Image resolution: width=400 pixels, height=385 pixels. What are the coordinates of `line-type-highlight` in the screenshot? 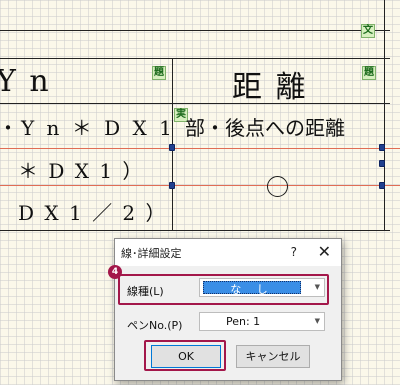 It's located at (223, 289).